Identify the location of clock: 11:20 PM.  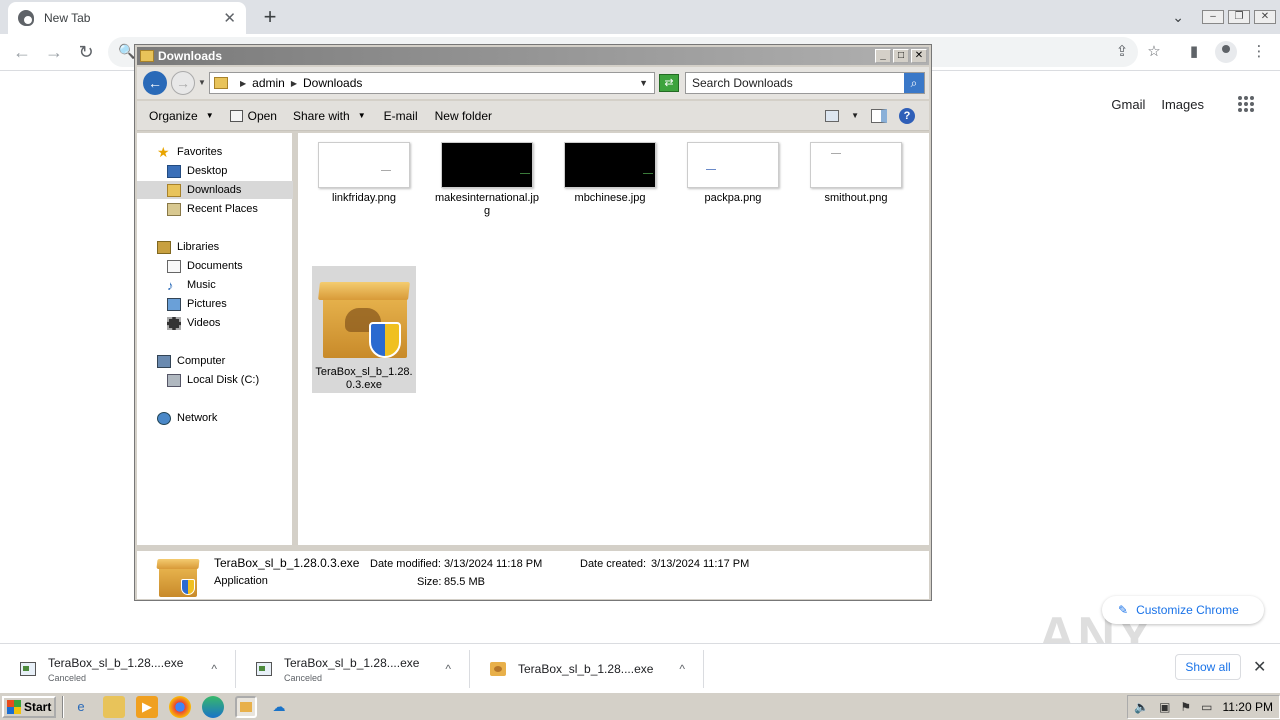
(1248, 707).